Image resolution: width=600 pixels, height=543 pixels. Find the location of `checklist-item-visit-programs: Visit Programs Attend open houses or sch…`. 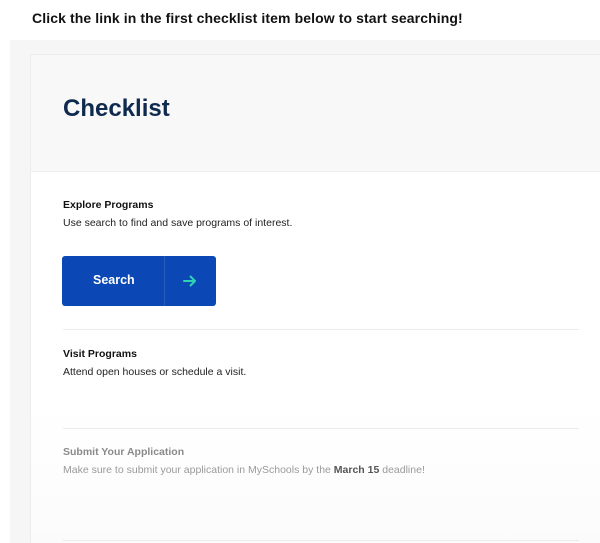

checklist-item-visit-programs: Visit Programs Attend open houses or sch… is located at coordinates (321, 363).